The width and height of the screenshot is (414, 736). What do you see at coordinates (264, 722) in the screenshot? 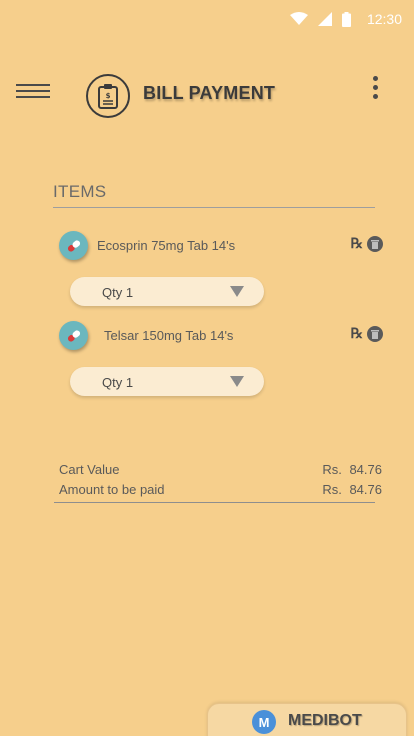
I see `medibot-logo-icon: M` at bounding box center [264, 722].